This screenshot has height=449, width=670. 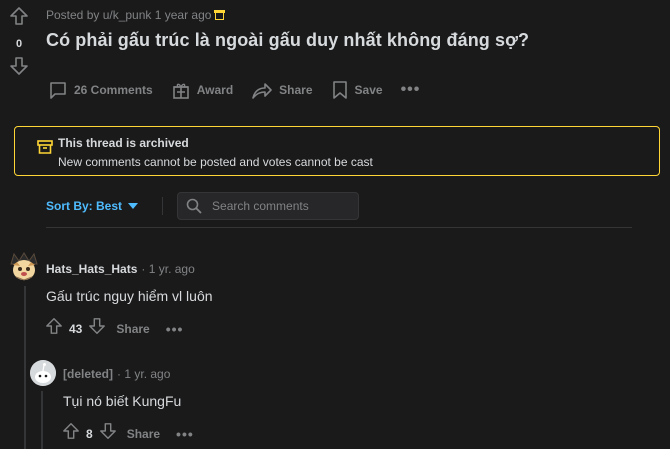 I want to click on comment-sort-bar: Sort By: Best, so click(x=203, y=206).